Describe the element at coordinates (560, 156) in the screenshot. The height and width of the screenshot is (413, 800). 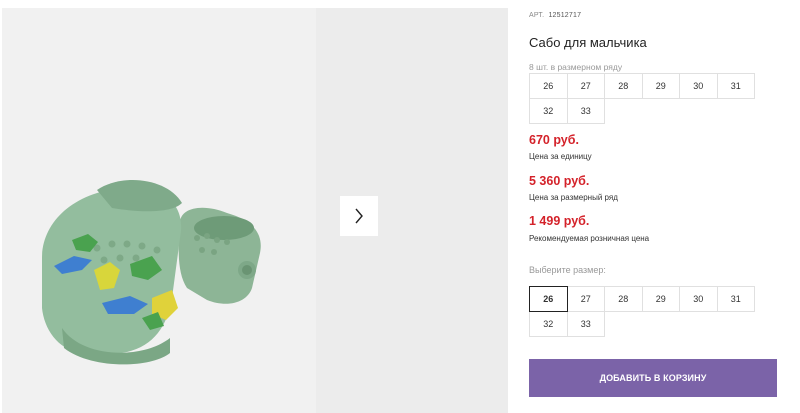
I see `unit-price-label: Цена за единицу` at that location.